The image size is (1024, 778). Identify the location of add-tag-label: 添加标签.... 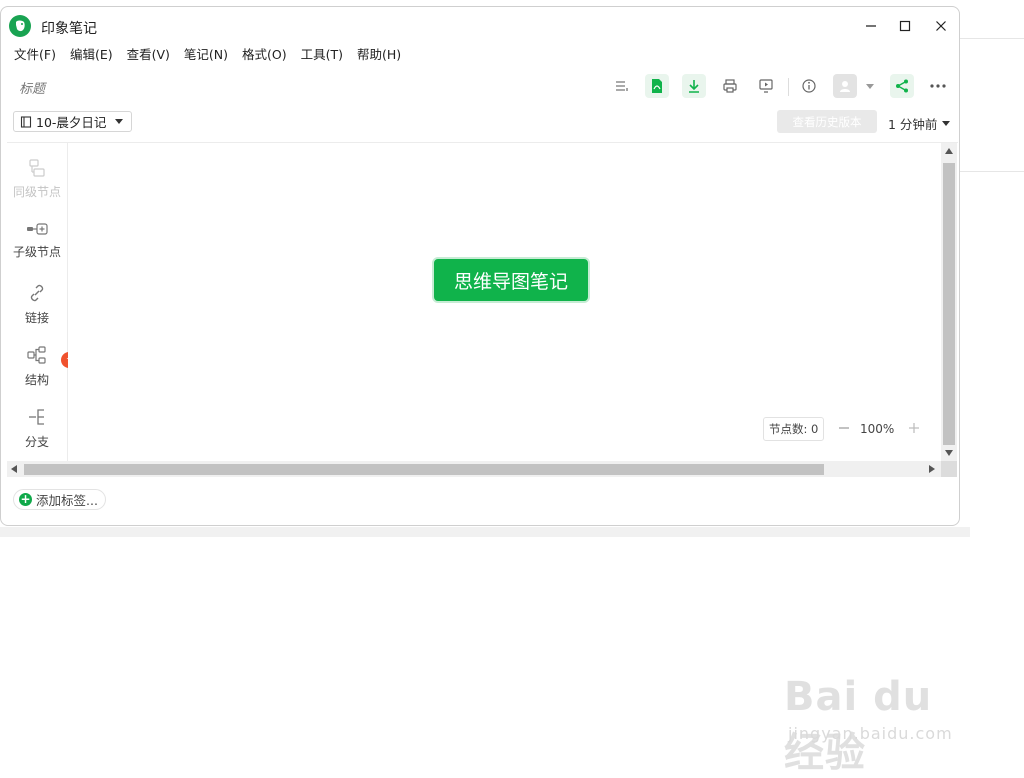
(67, 500).